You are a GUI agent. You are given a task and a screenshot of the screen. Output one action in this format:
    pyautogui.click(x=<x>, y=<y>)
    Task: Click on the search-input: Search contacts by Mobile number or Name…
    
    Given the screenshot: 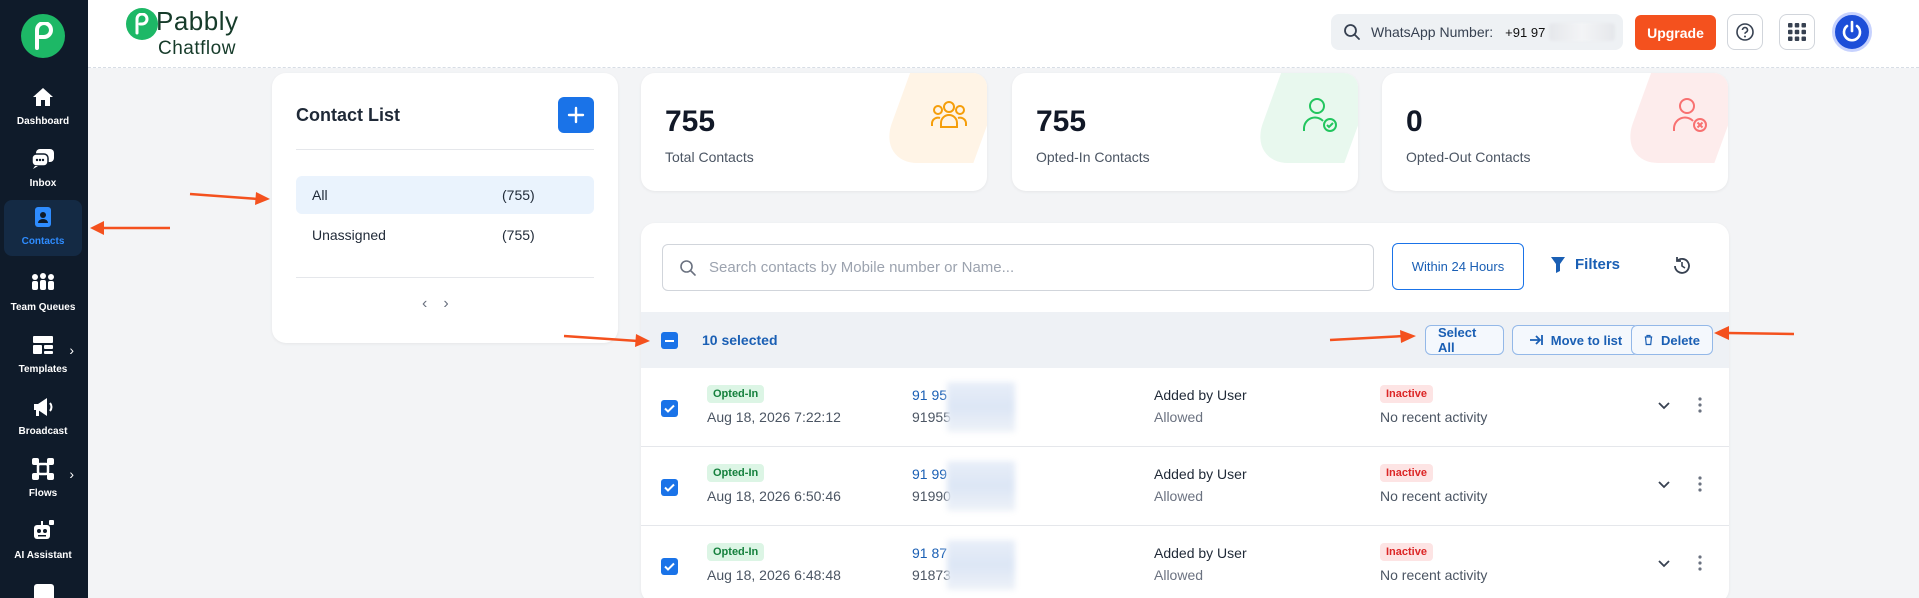 What is the action you would take?
    pyautogui.click(x=1018, y=267)
    